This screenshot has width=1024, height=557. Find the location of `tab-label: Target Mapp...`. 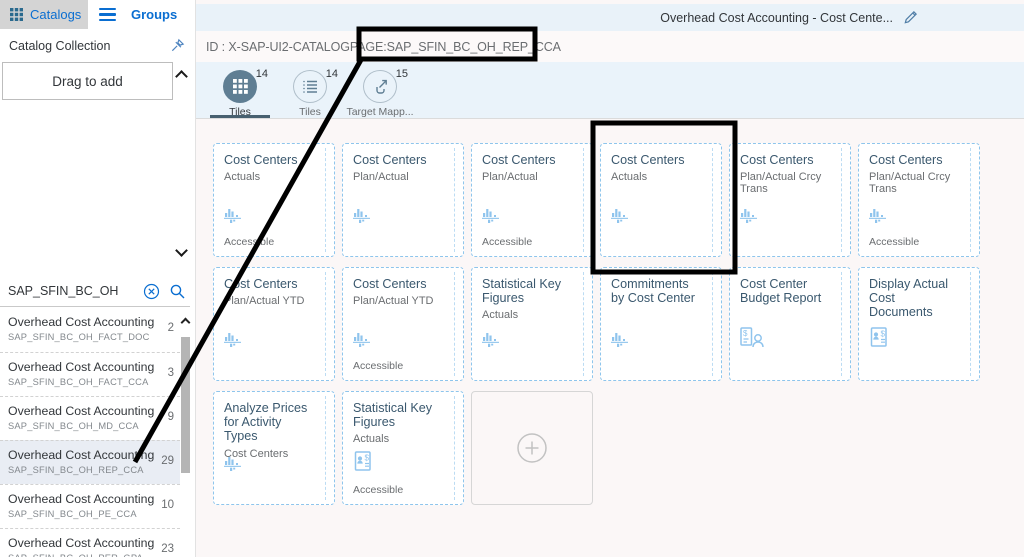

tab-label: Target Mapp... is located at coordinates (380, 112).